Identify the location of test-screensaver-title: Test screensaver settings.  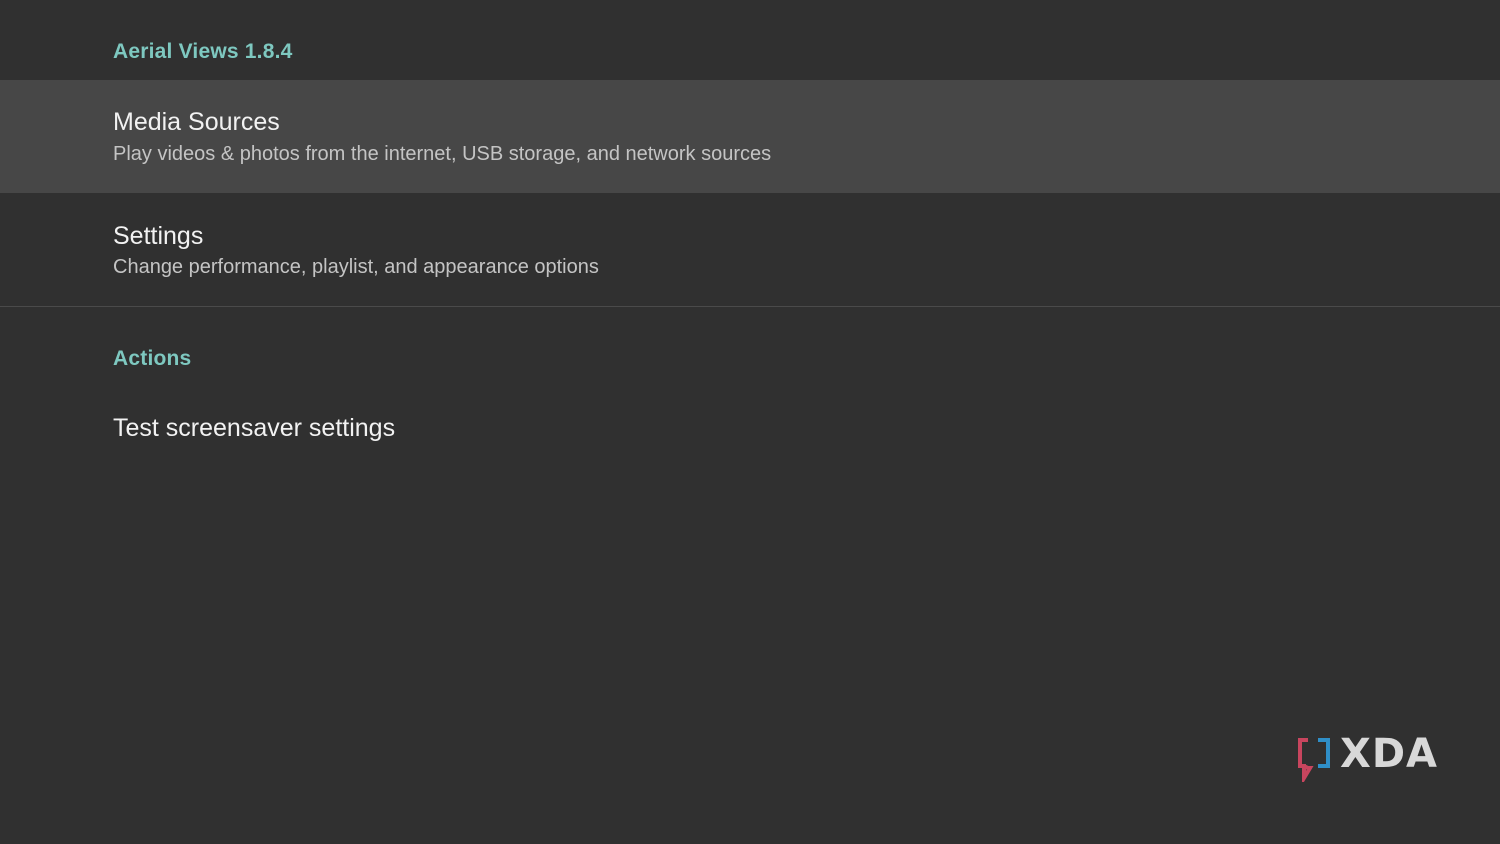
(254, 428).